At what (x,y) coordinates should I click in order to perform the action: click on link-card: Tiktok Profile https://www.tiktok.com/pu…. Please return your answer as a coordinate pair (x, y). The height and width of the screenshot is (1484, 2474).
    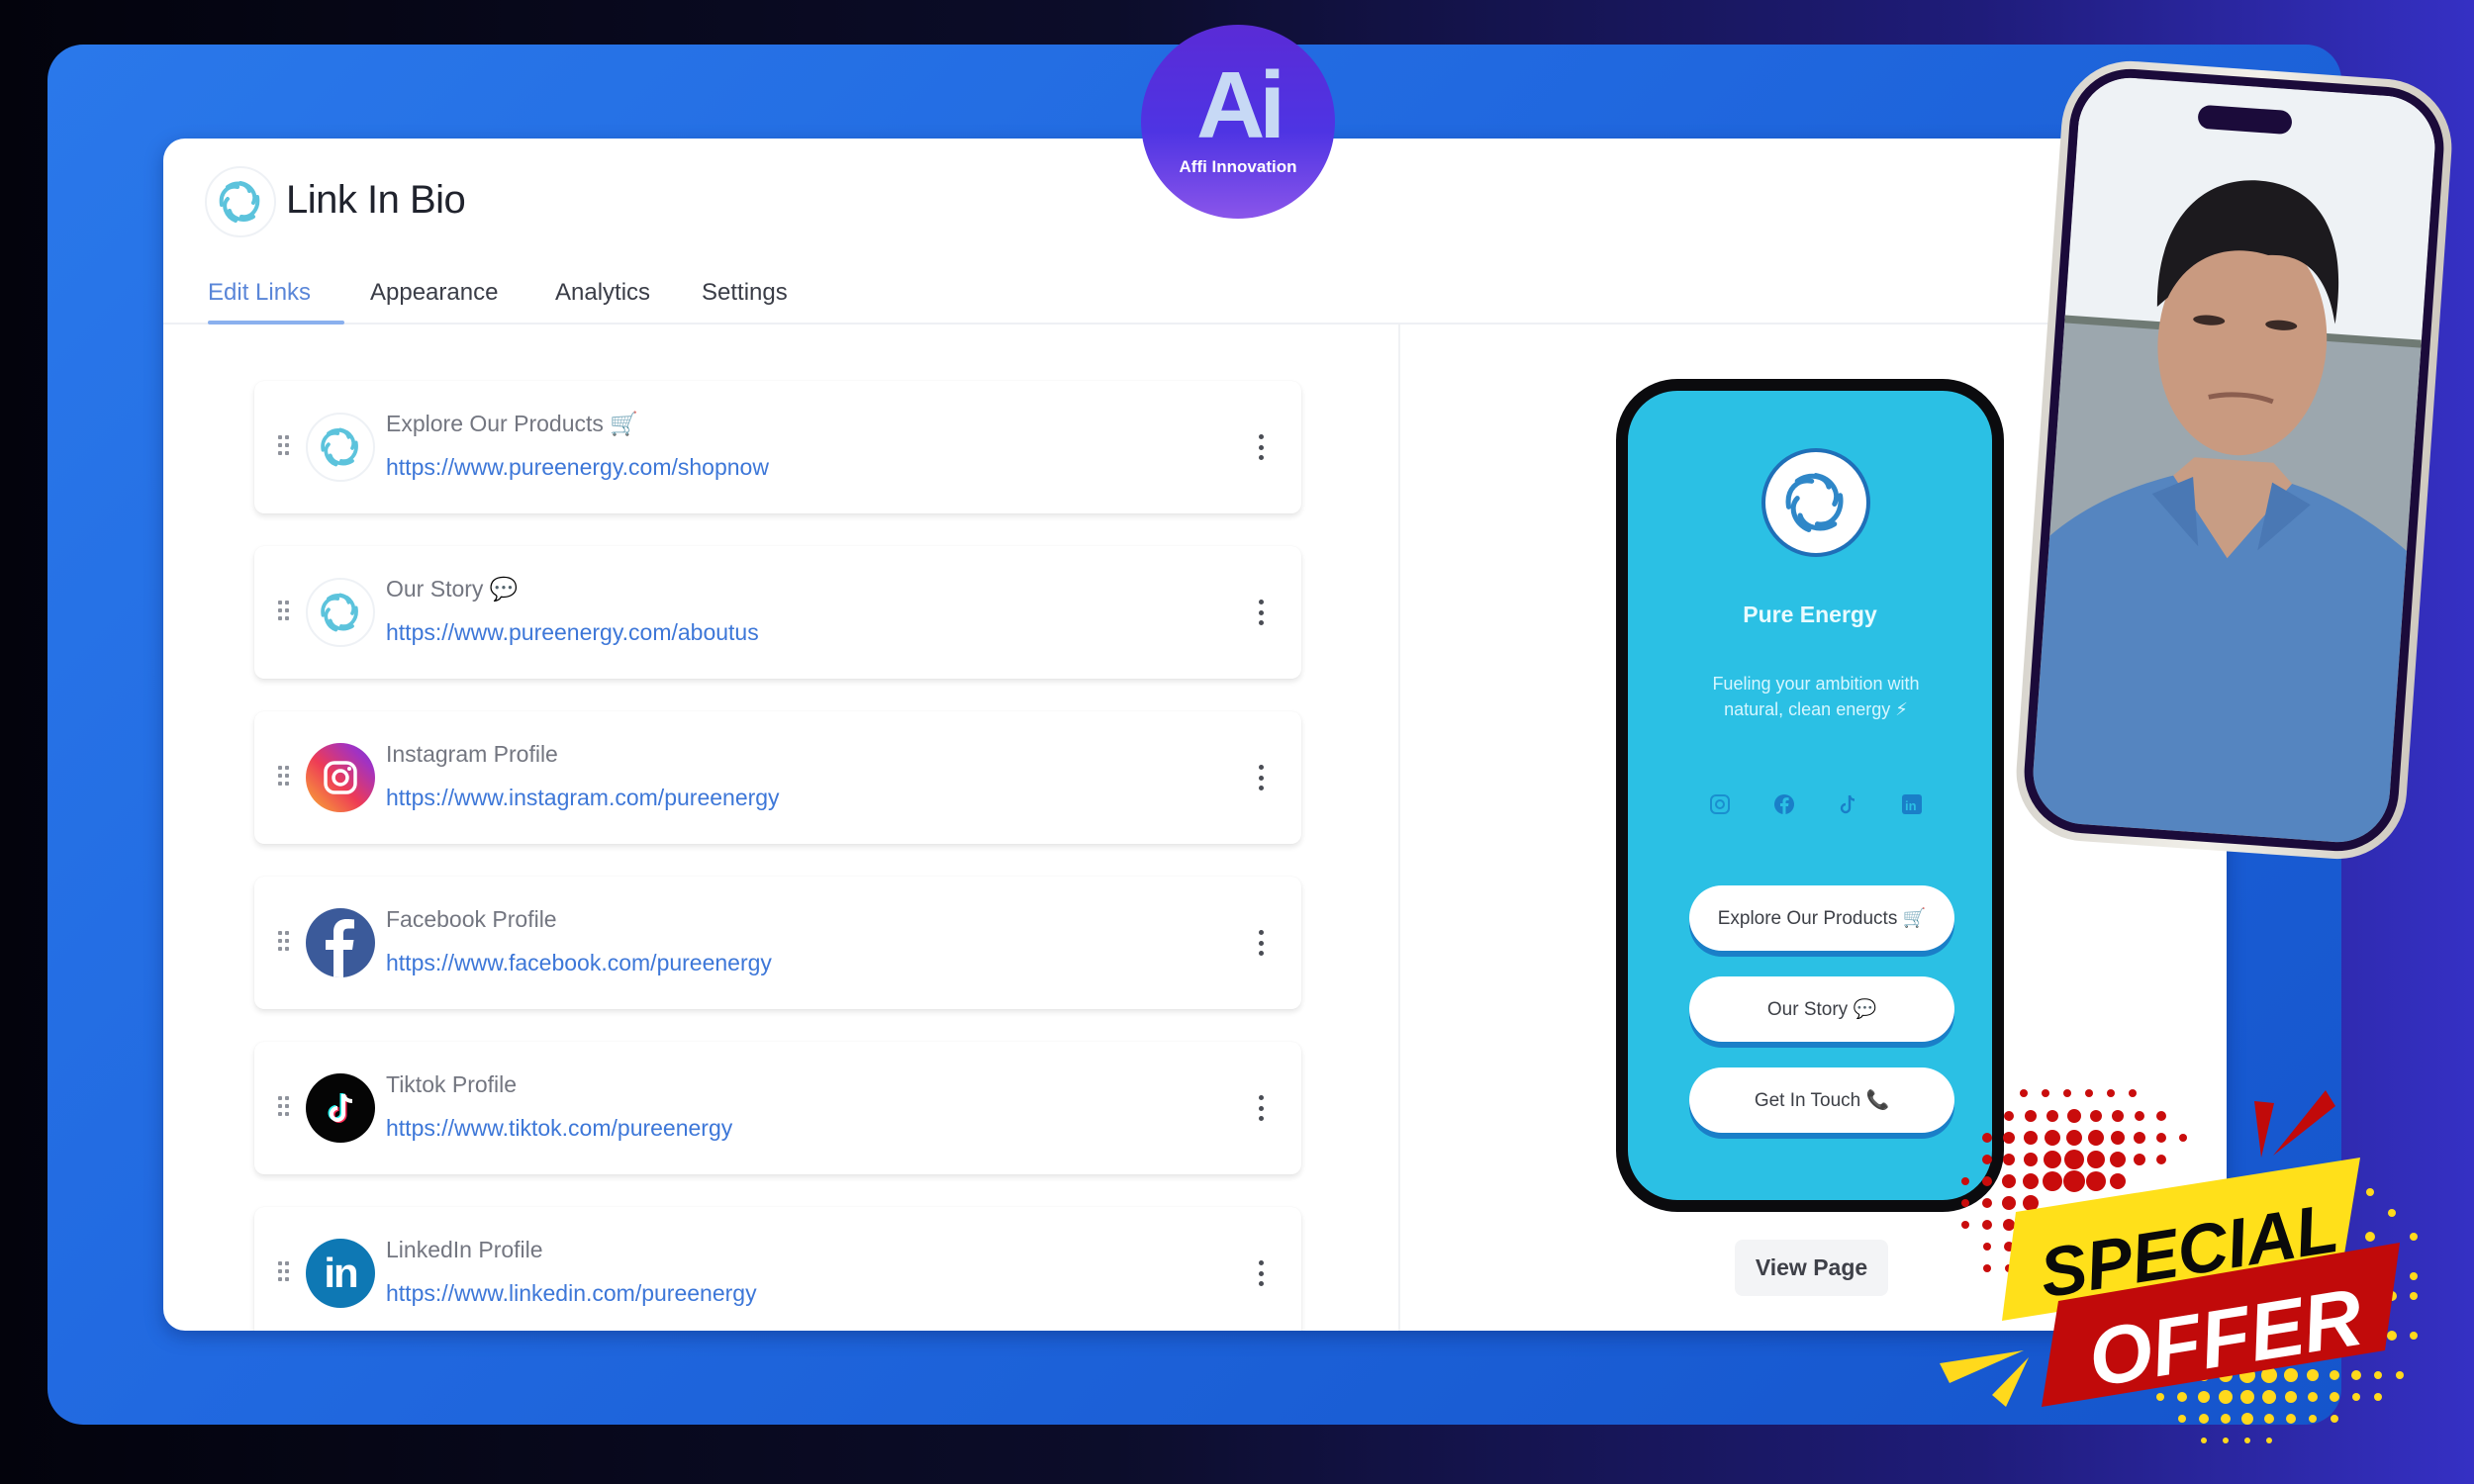
    Looking at the image, I should click on (778, 1108).